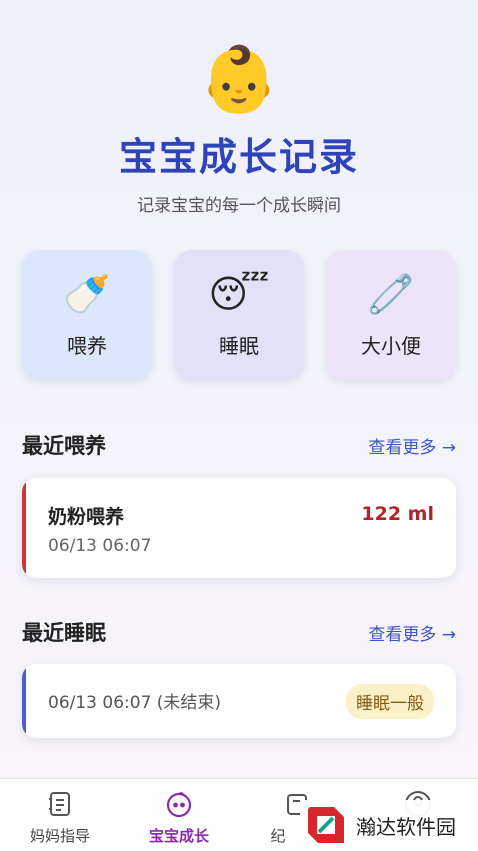  What do you see at coordinates (238, 157) in the screenshot?
I see `page-title: 宝宝成长记录` at bounding box center [238, 157].